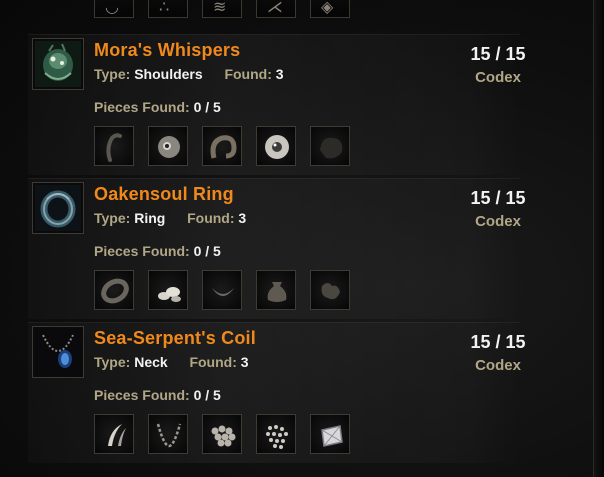 The width and height of the screenshot is (604, 477). Describe the element at coordinates (168, 146) in the screenshot. I see `eyeball-icon` at that location.